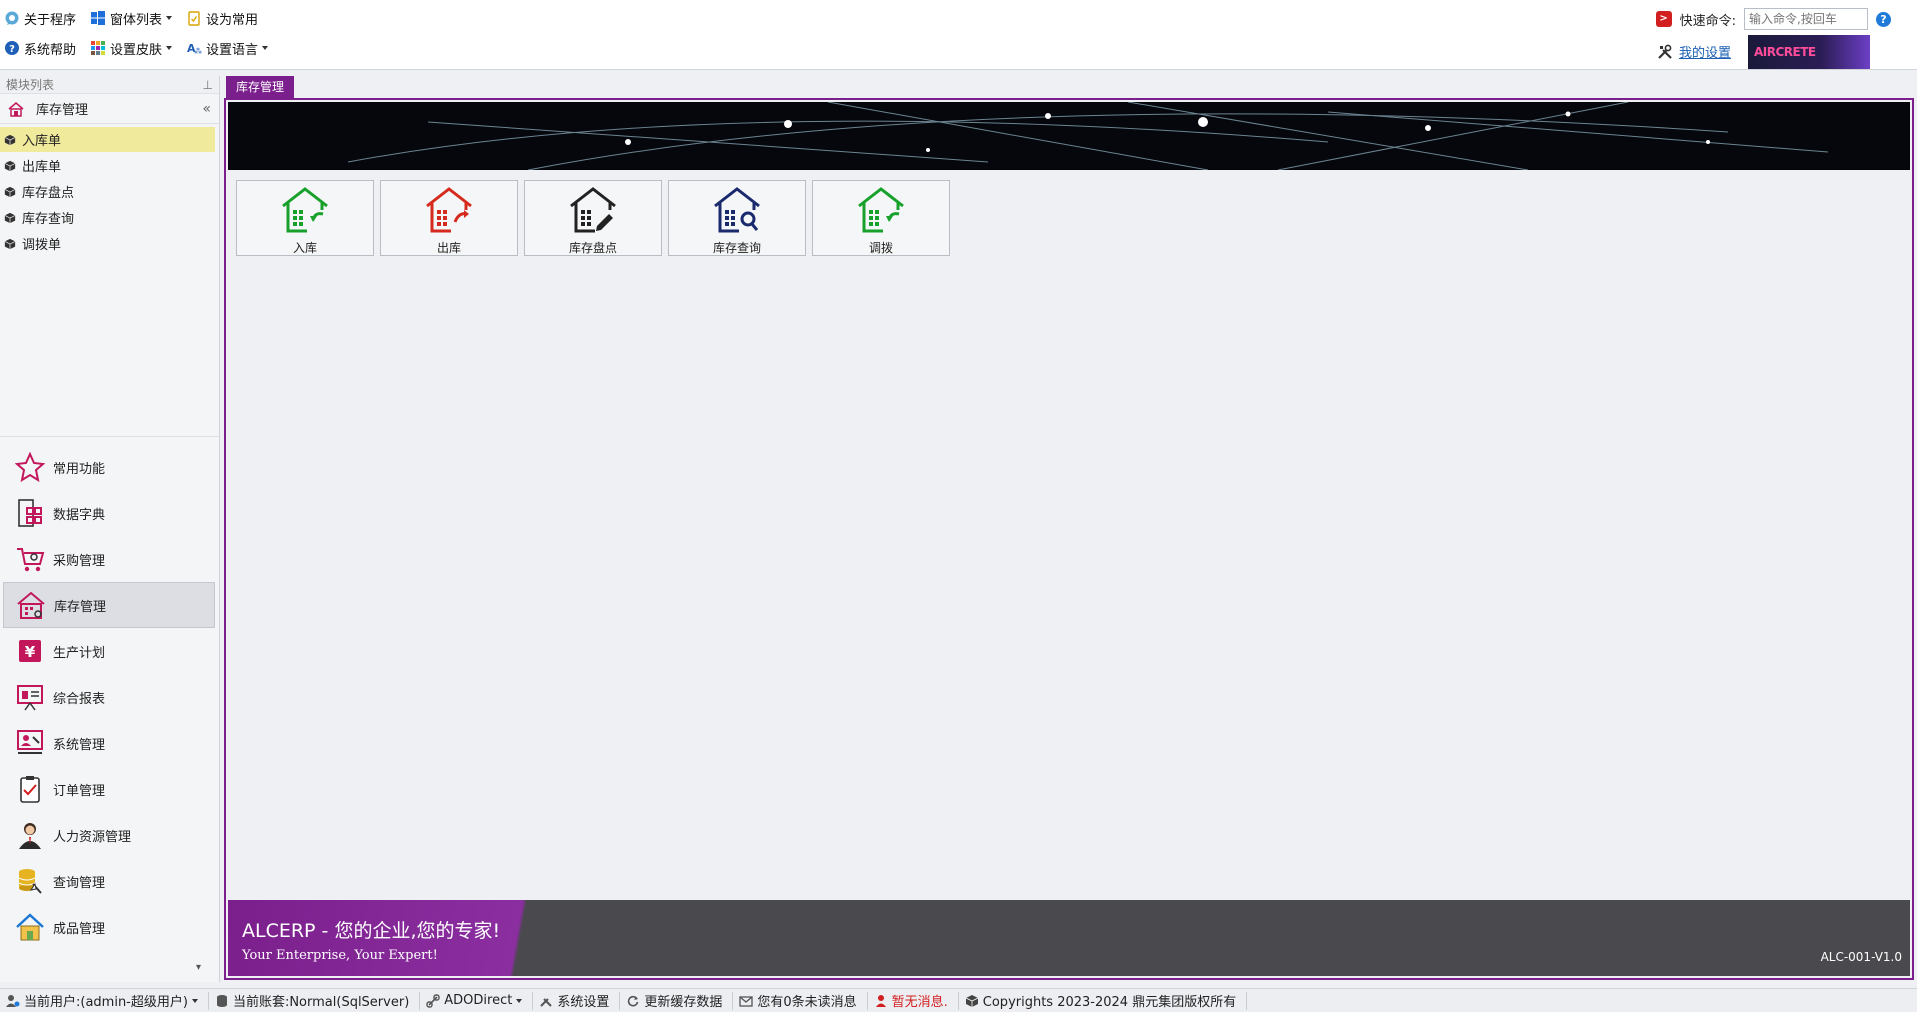 This screenshot has height=1012, width=1917. Describe the element at coordinates (433, 1000) in the screenshot. I see `link-icon` at that location.